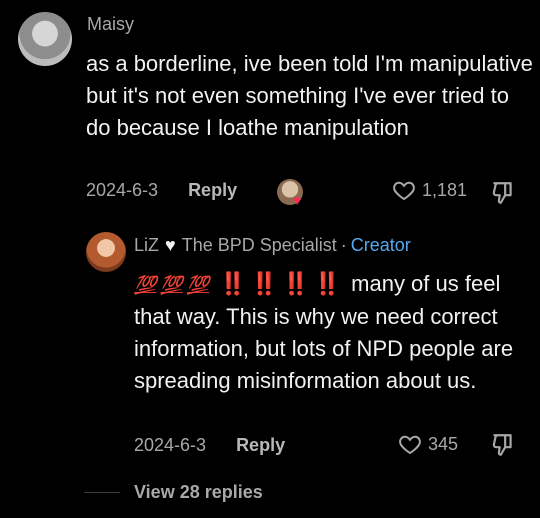  I want to click on reply-header: LiZ ♥ The BPD Specialist · Creator, so click(272, 245).